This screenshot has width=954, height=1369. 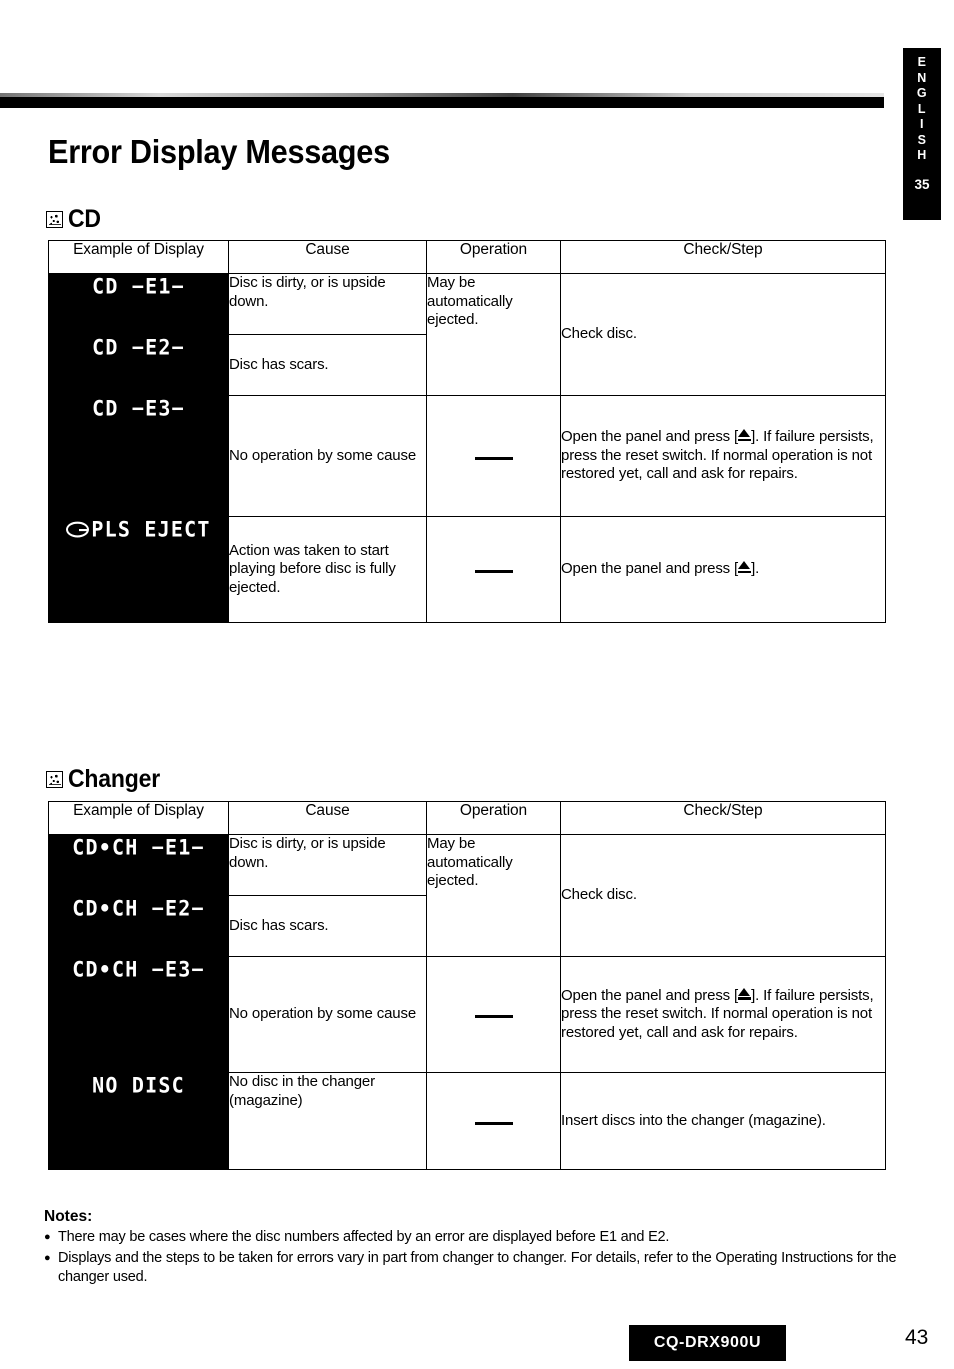 I want to click on top-rule, so click(x=442, y=102).